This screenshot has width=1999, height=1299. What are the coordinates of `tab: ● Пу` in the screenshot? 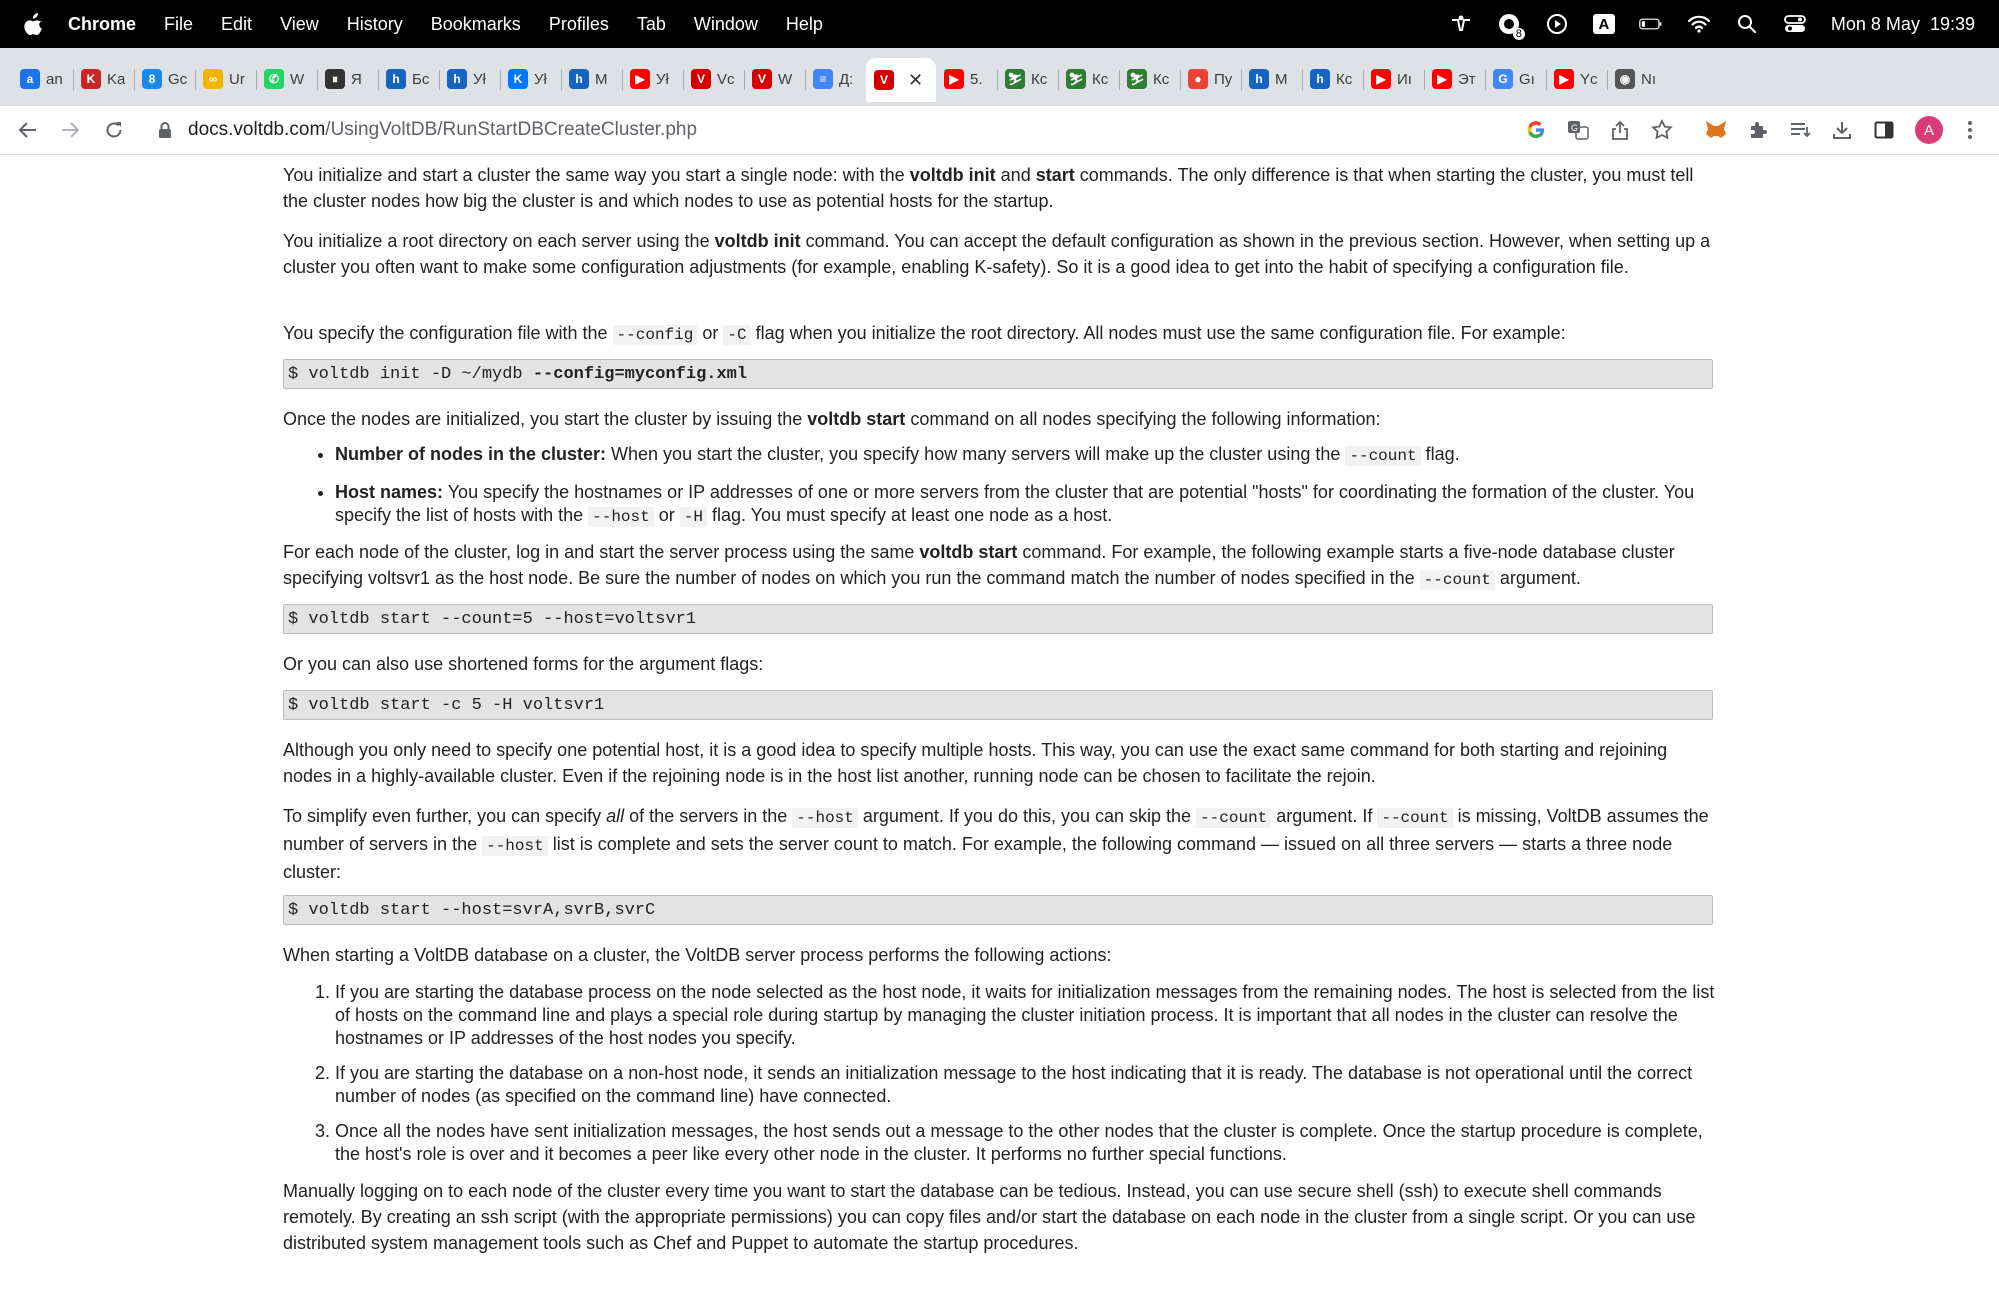 It's located at (1210, 79).